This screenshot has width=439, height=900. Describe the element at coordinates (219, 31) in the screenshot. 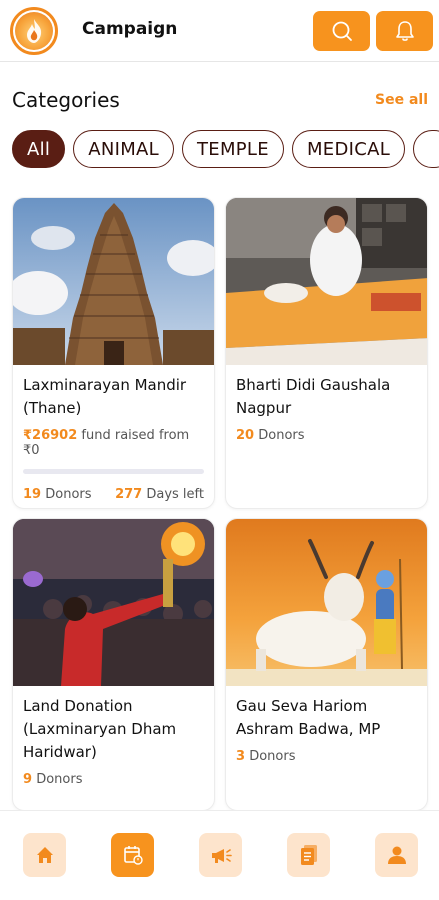

I see `app-header: Campaign` at that location.